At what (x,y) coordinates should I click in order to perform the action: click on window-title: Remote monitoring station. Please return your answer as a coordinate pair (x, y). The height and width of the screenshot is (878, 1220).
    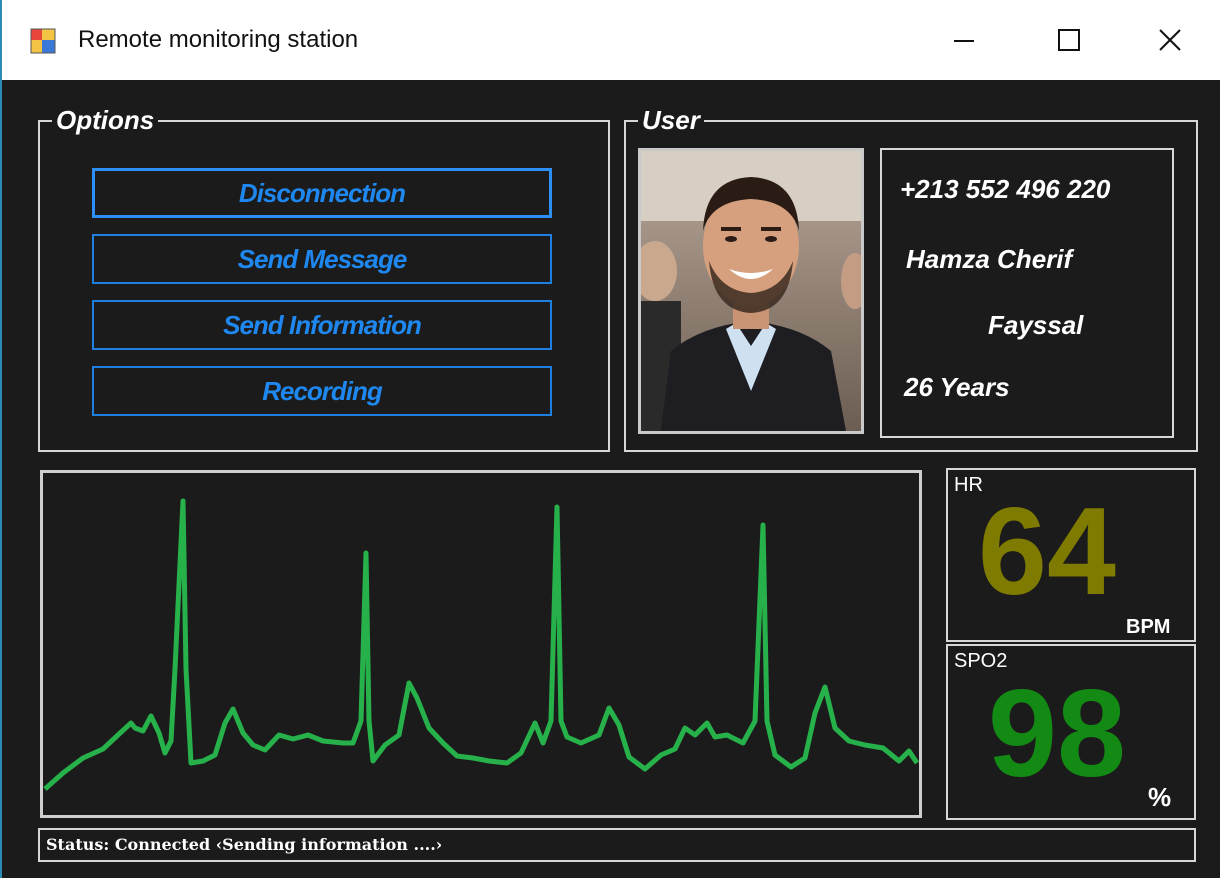
    Looking at the image, I should click on (218, 39).